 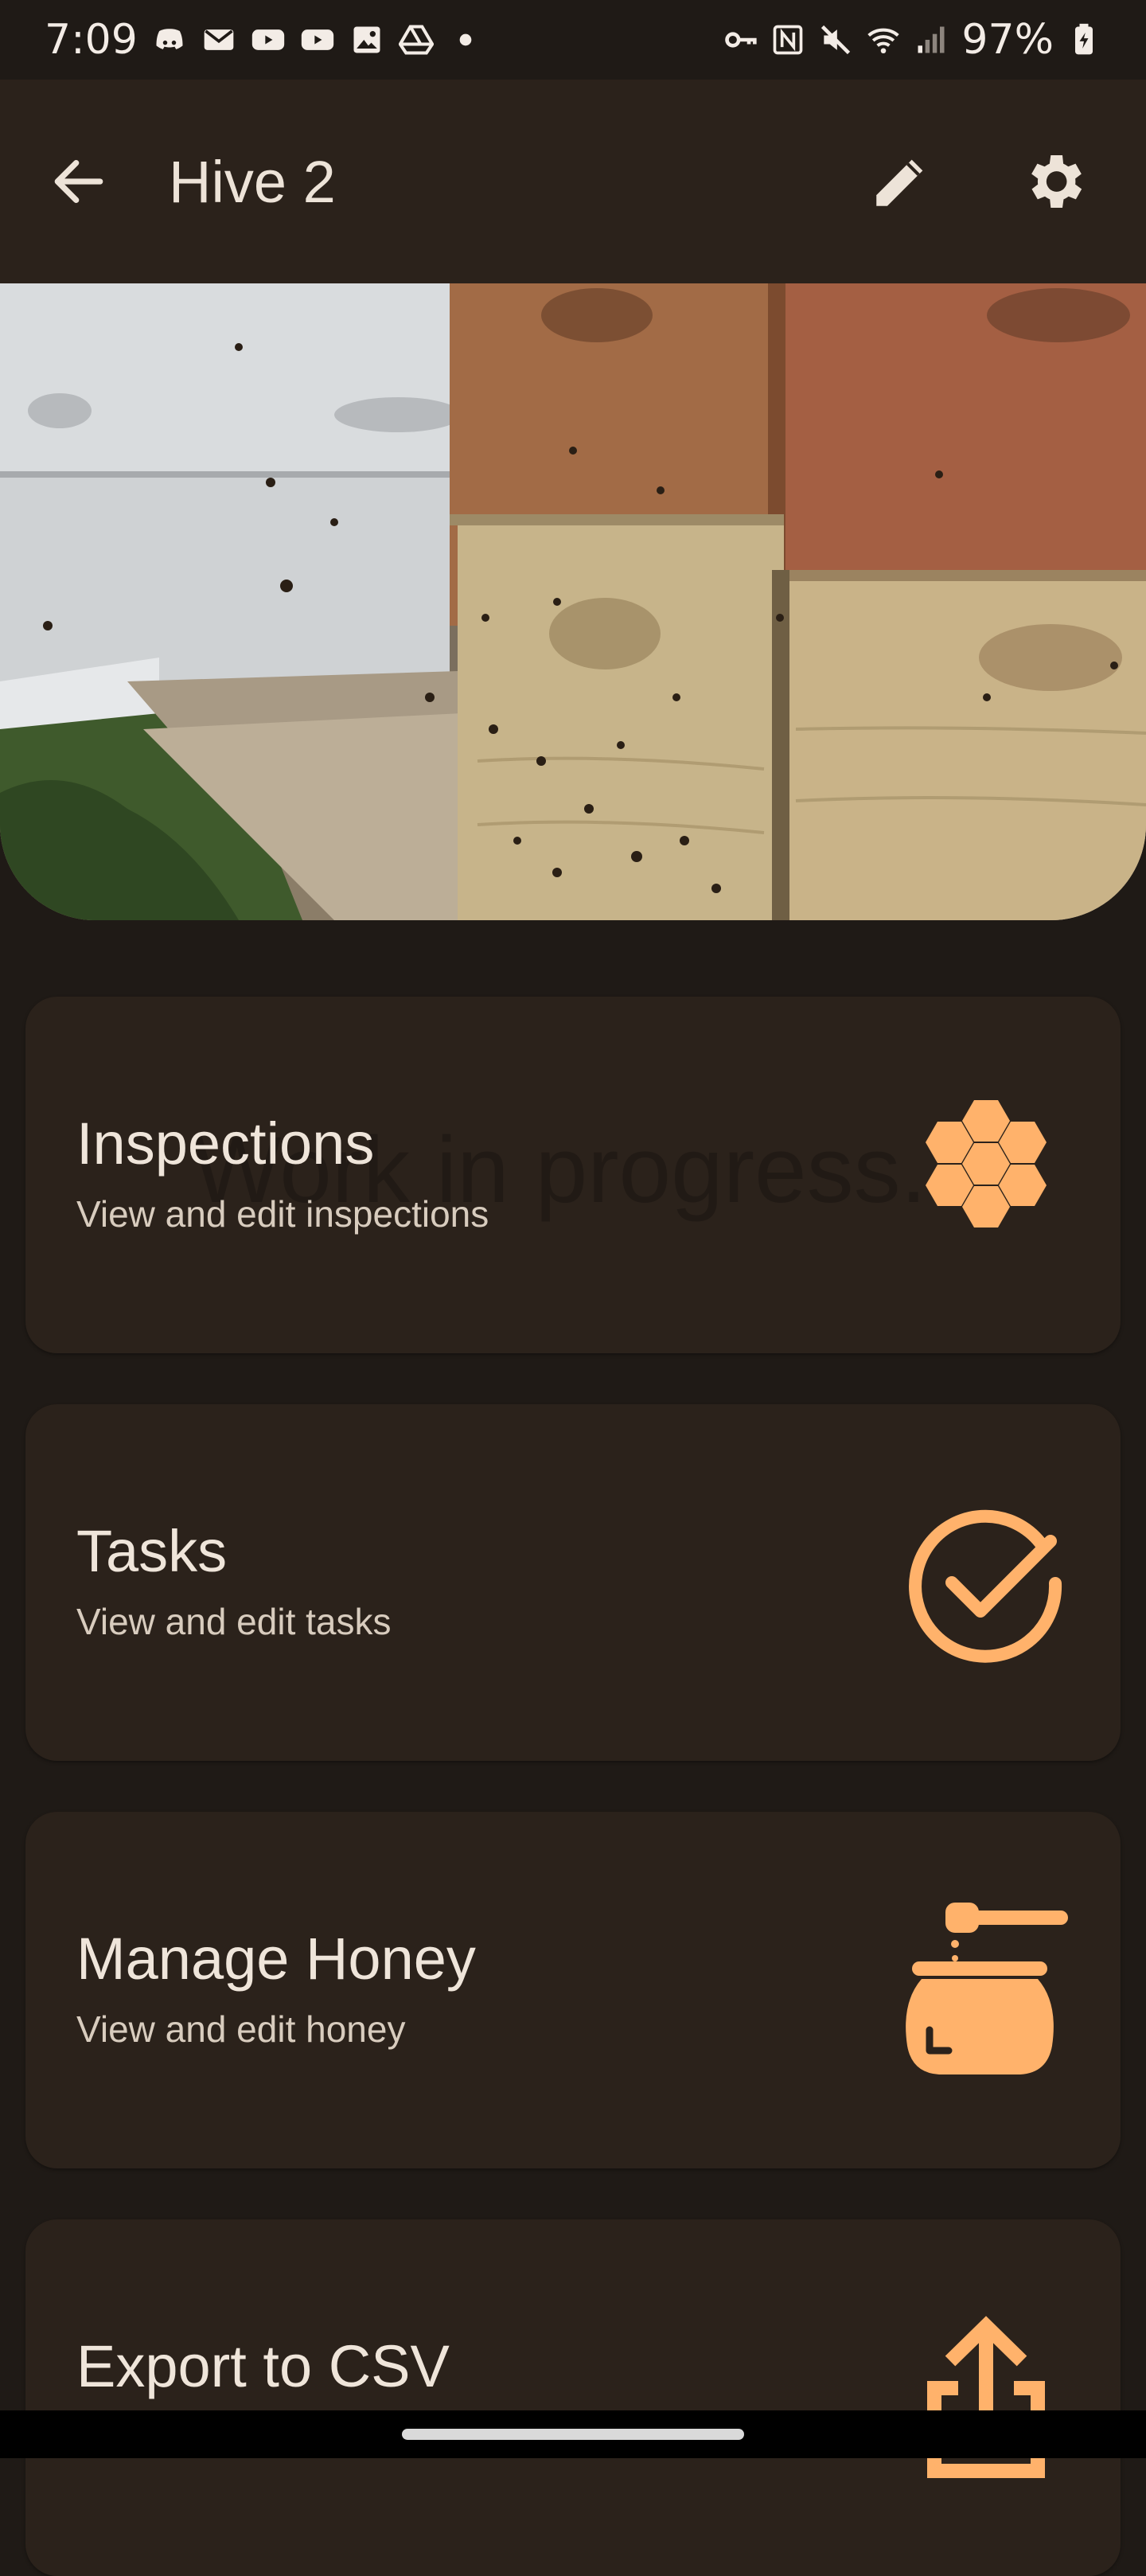 What do you see at coordinates (573, 1990) in the screenshot?
I see `card-manage-honey: Manage Honey View and edit honey` at bounding box center [573, 1990].